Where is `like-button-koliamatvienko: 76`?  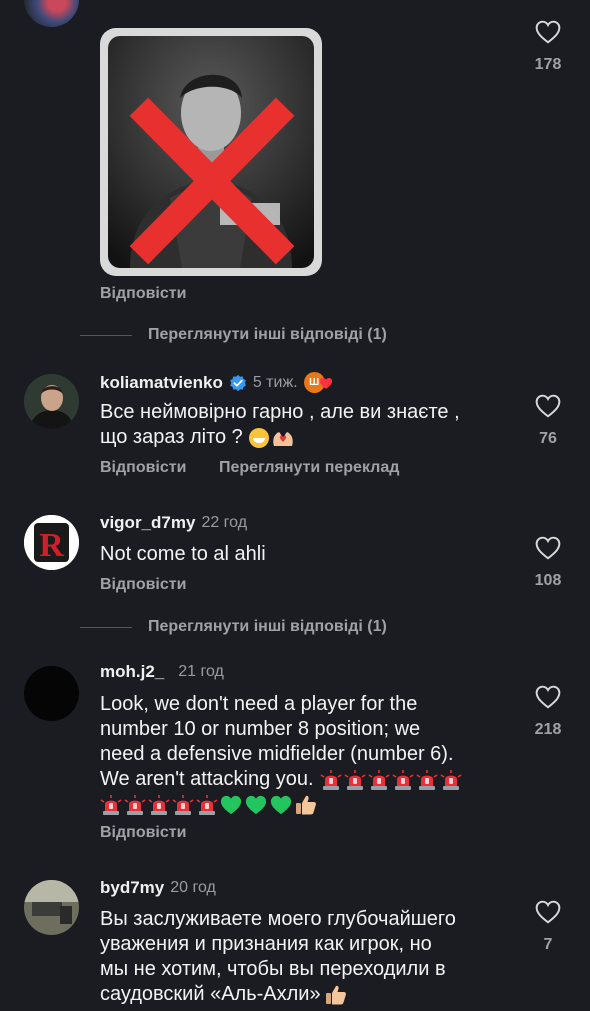
like-button-koliamatvienko: 76 is located at coordinates (548, 421).